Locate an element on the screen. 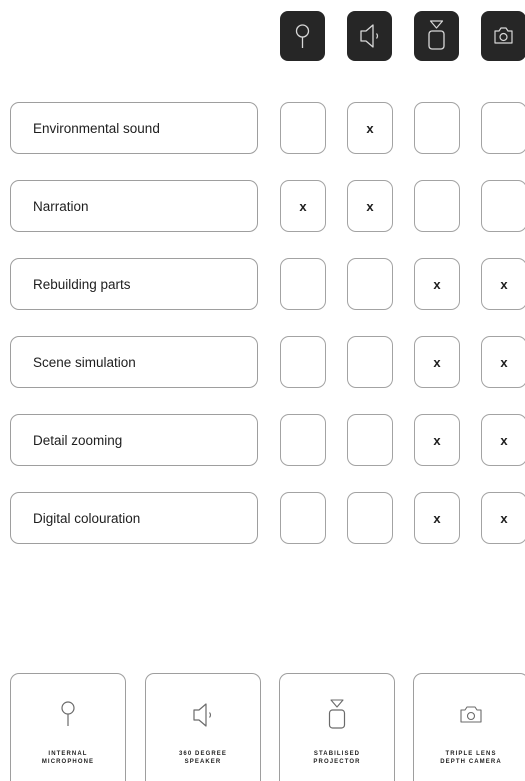  row-label-environmental-sound: Environmental sound is located at coordinates (134, 128).